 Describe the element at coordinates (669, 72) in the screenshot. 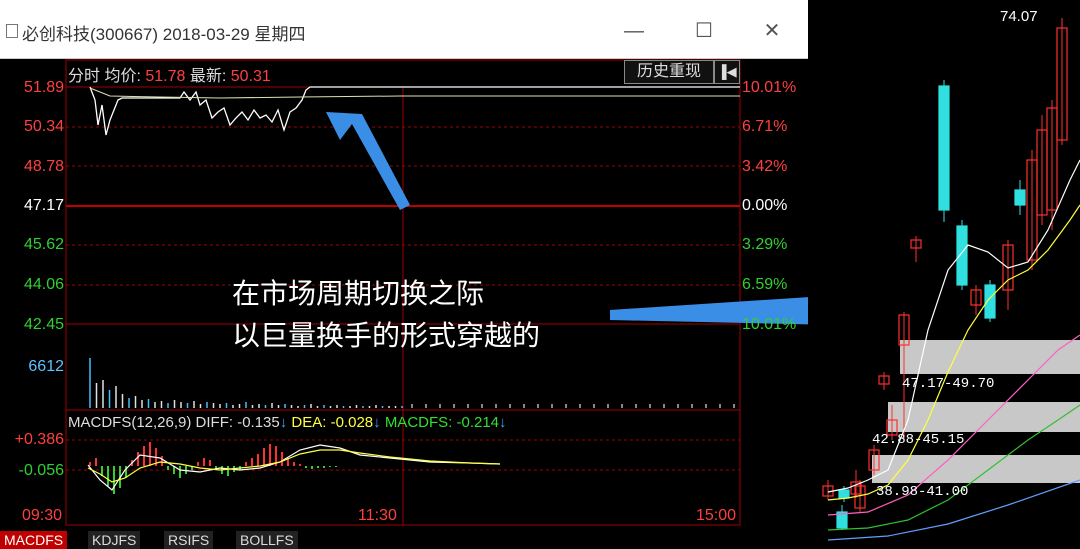

I see `history-replay-button: 历史重现` at that location.